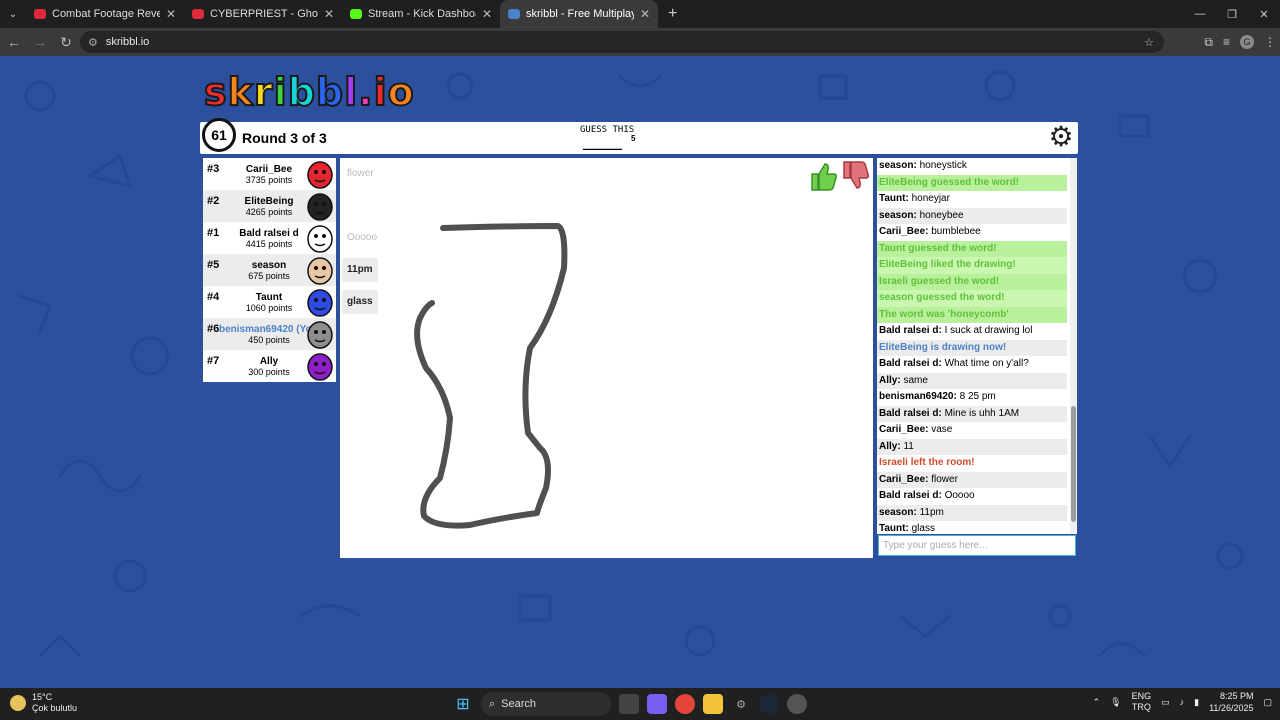  Describe the element at coordinates (1247, 42) in the screenshot. I see `profile-avatar: G` at that location.